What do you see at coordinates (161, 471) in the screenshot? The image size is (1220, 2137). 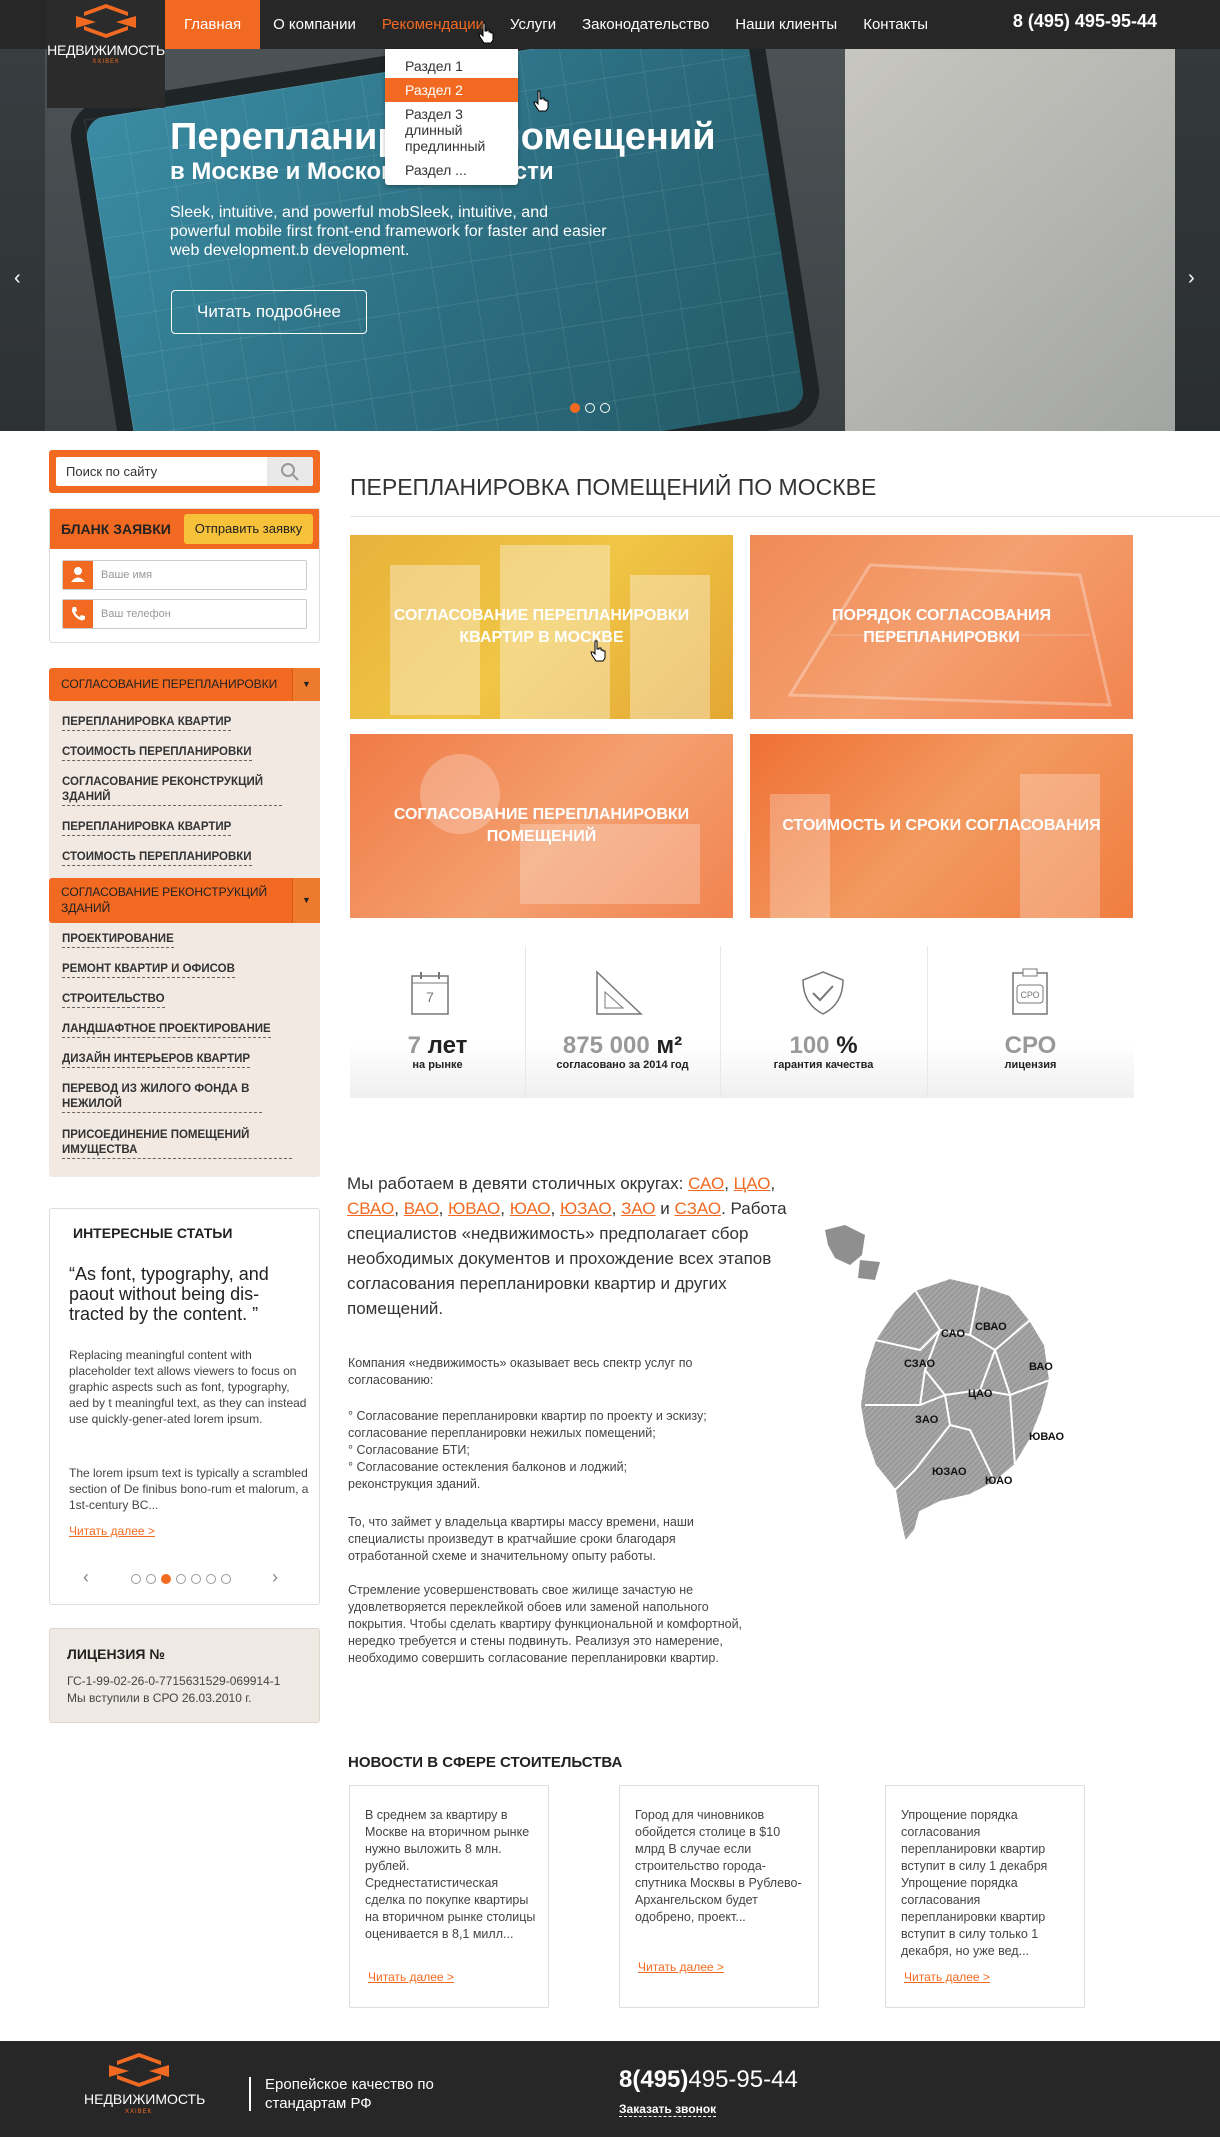 I see `search-input` at bounding box center [161, 471].